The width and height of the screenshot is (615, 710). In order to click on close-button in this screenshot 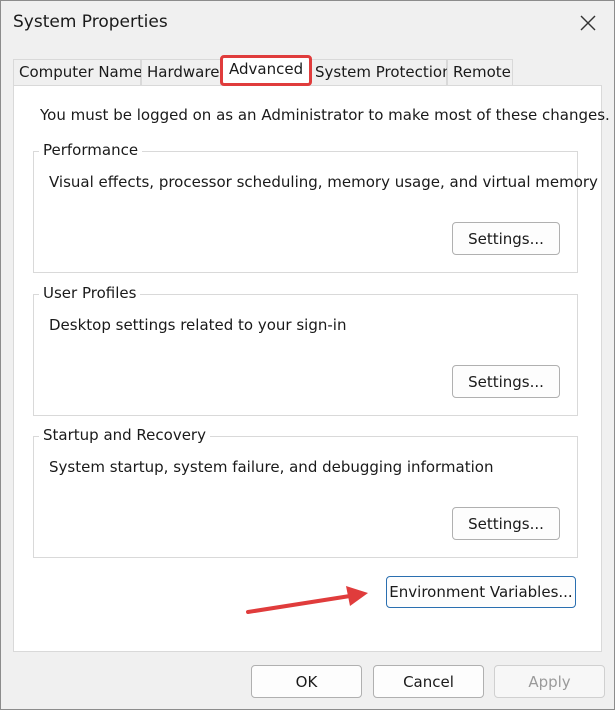, I will do `click(588, 23)`.